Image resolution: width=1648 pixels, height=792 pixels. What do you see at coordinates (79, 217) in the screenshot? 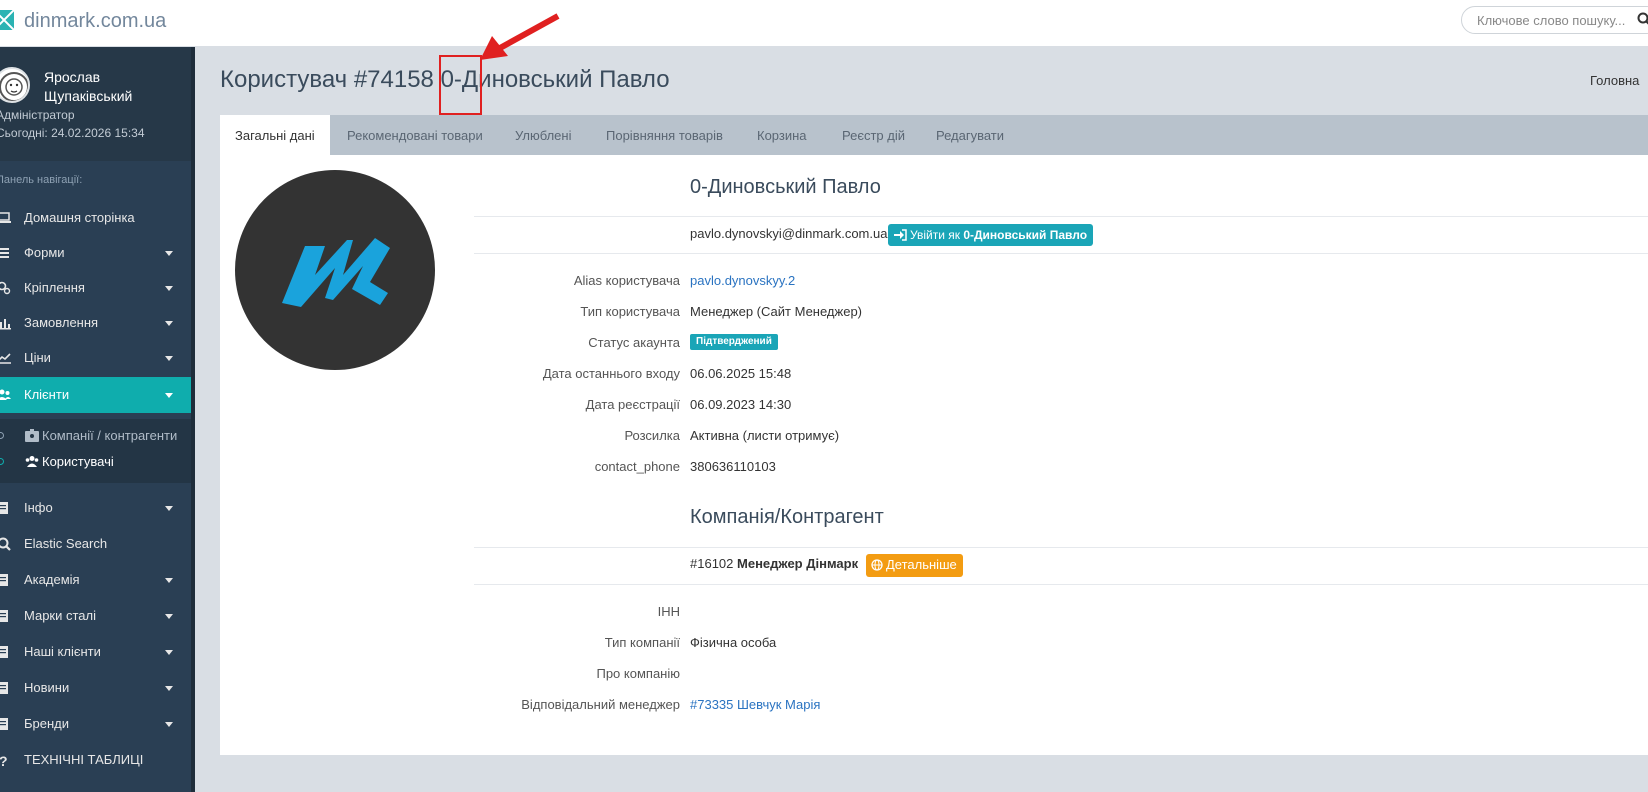
I see `sidebar-item-label: Домашня сторінка` at bounding box center [79, 217].